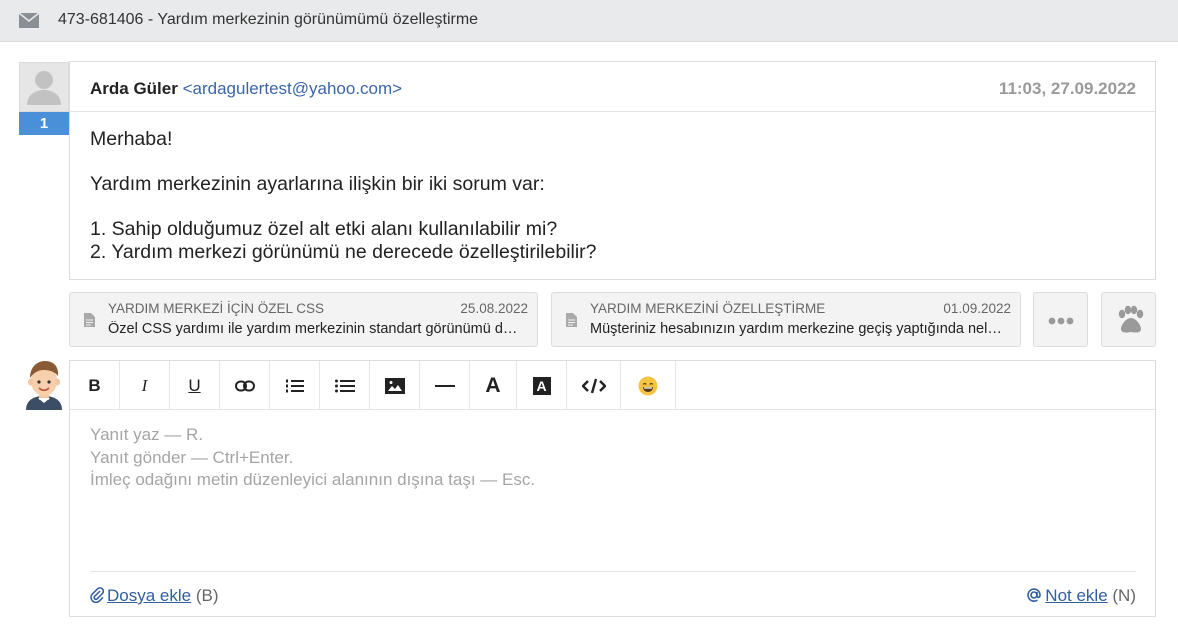 This screenshot has width=1178, height=638. What do you see at coordinates (97, 595) in the screenshot?
I see `paperclip-icon` at bounding box center [97, 595].